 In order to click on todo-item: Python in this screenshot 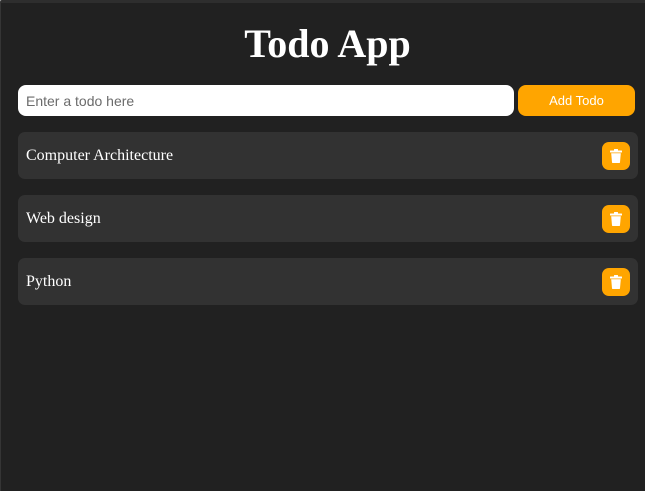, I will do `click(328, 281)`.